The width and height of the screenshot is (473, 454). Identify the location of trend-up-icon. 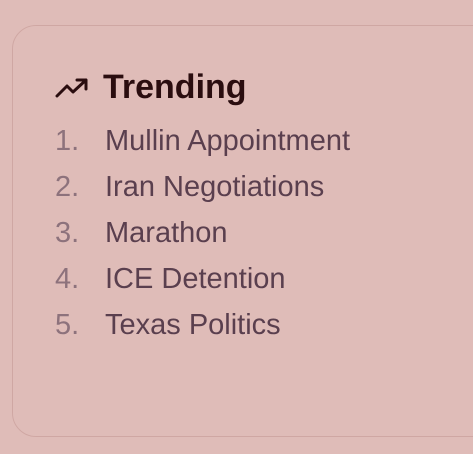
(72, 87).